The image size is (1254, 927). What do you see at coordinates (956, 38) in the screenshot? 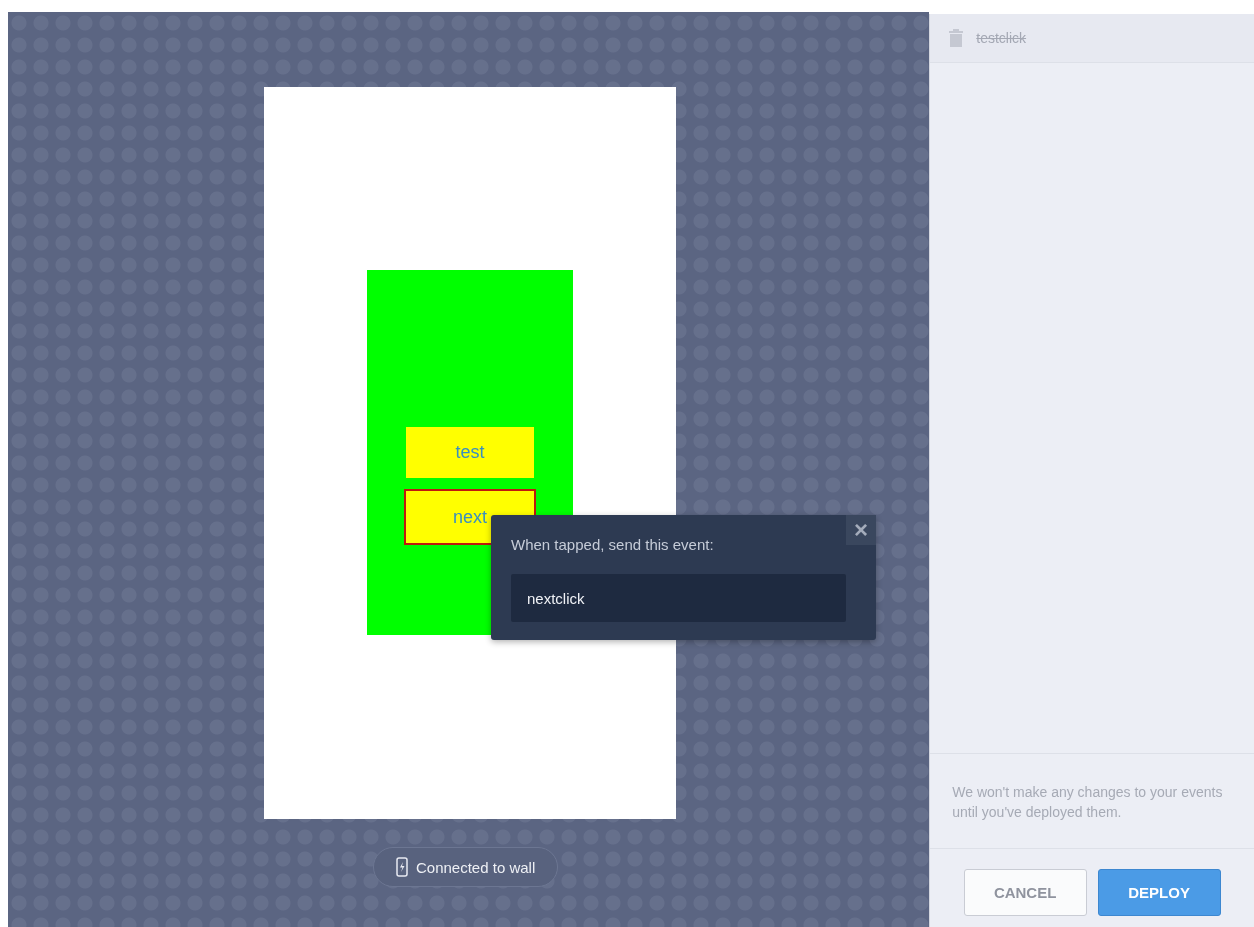
I see `trash-icon` at bounding box center [956, 38].